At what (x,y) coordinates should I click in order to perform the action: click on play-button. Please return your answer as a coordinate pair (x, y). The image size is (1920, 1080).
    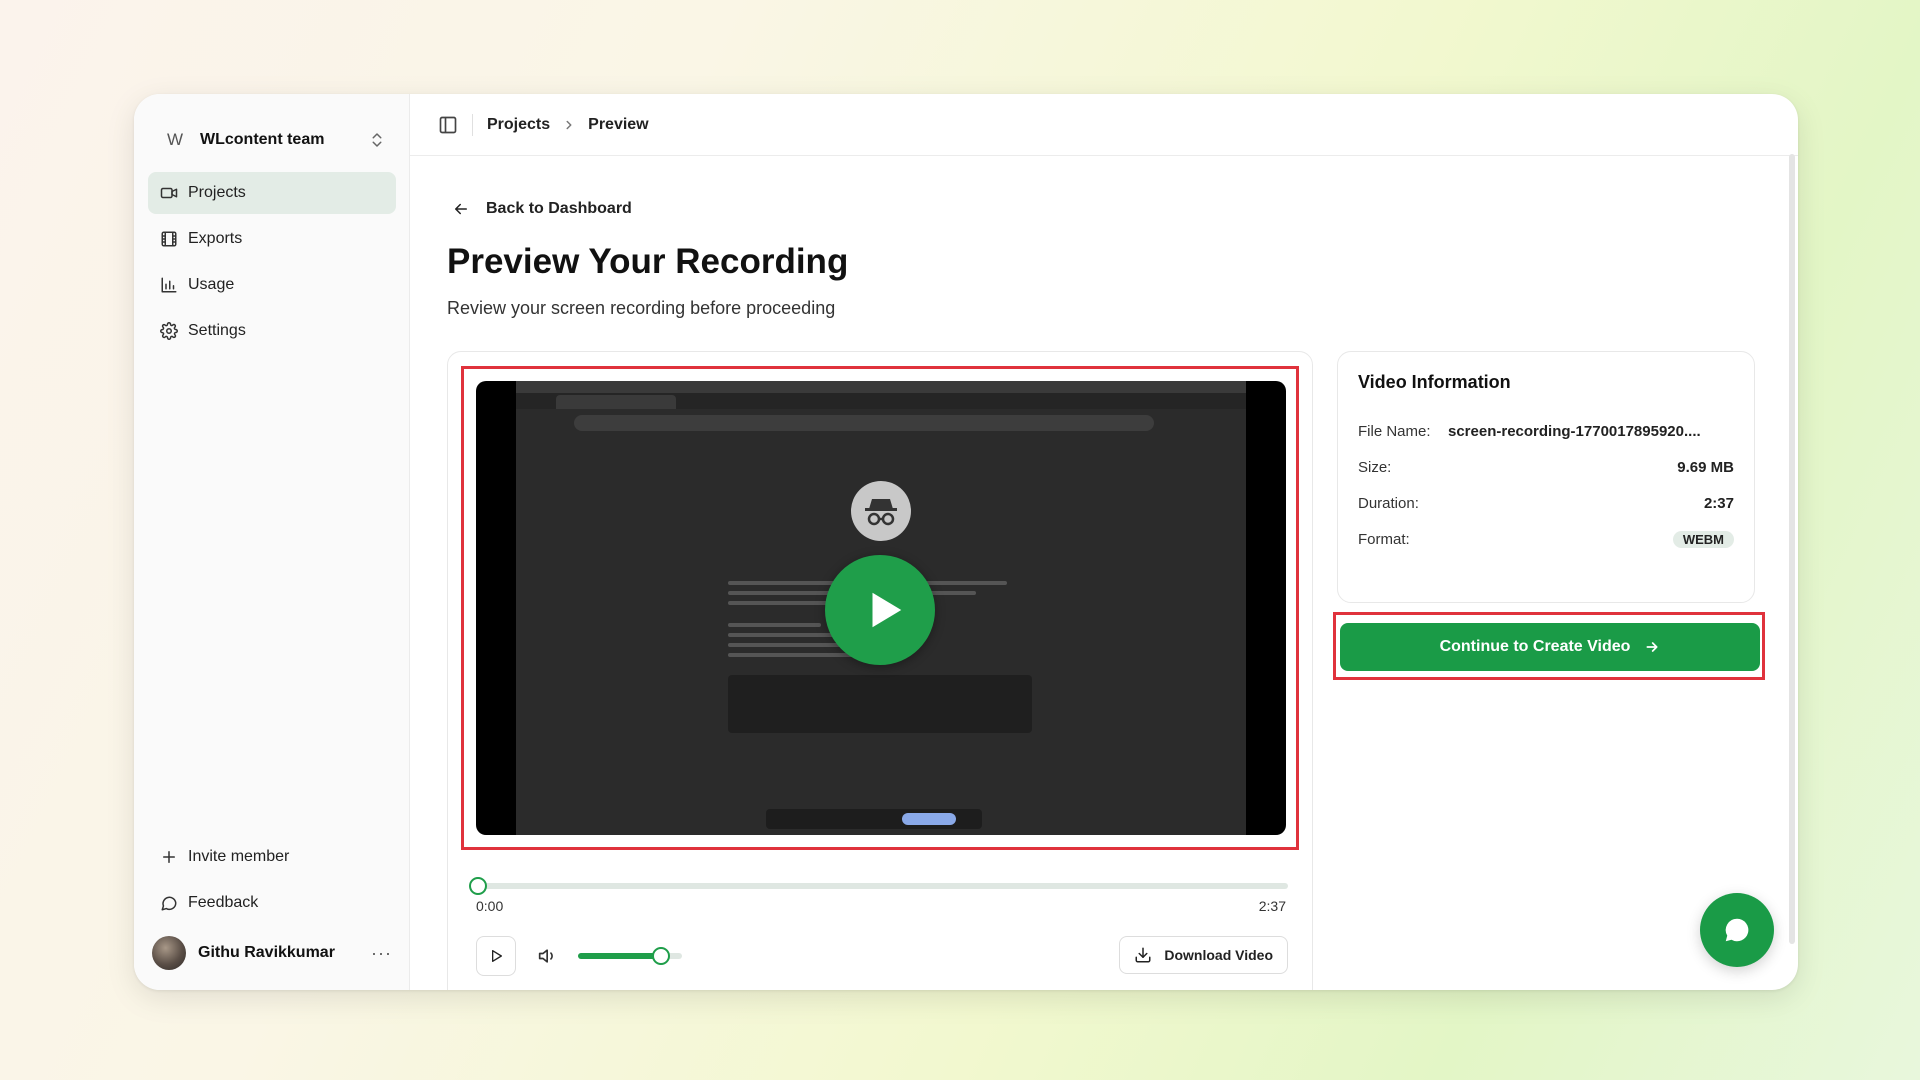
    Looking at the image, I should click on (496, 956).